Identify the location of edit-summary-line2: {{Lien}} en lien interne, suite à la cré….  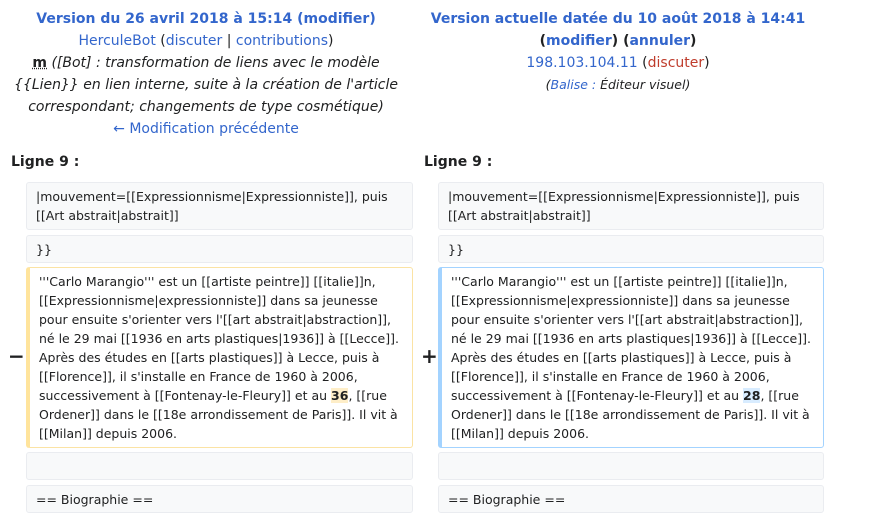
(206, 85).